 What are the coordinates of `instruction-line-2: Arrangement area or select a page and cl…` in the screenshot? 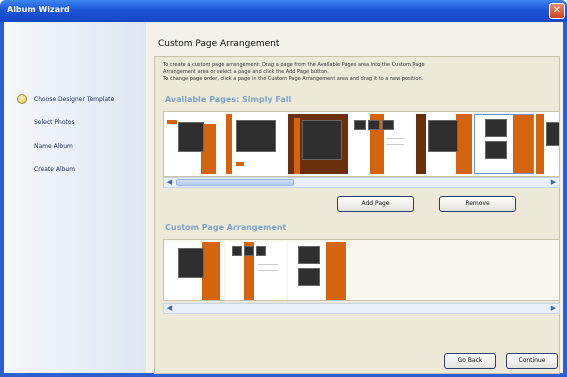 It's located at (246, 72).